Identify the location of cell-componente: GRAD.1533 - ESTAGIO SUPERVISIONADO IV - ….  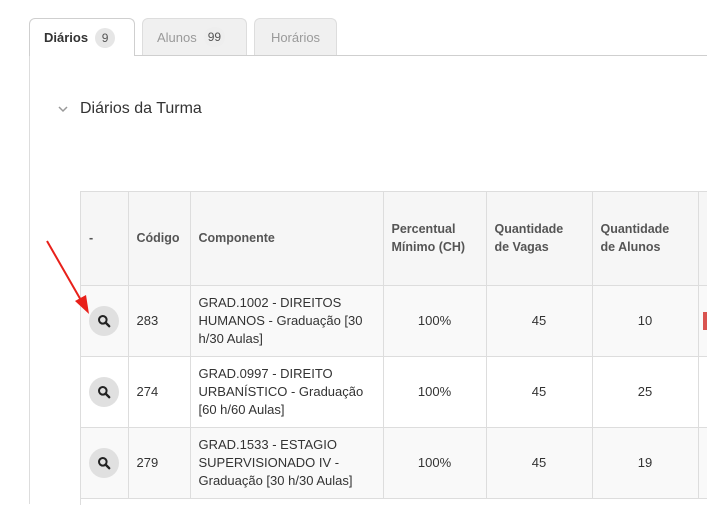
(287, 463).